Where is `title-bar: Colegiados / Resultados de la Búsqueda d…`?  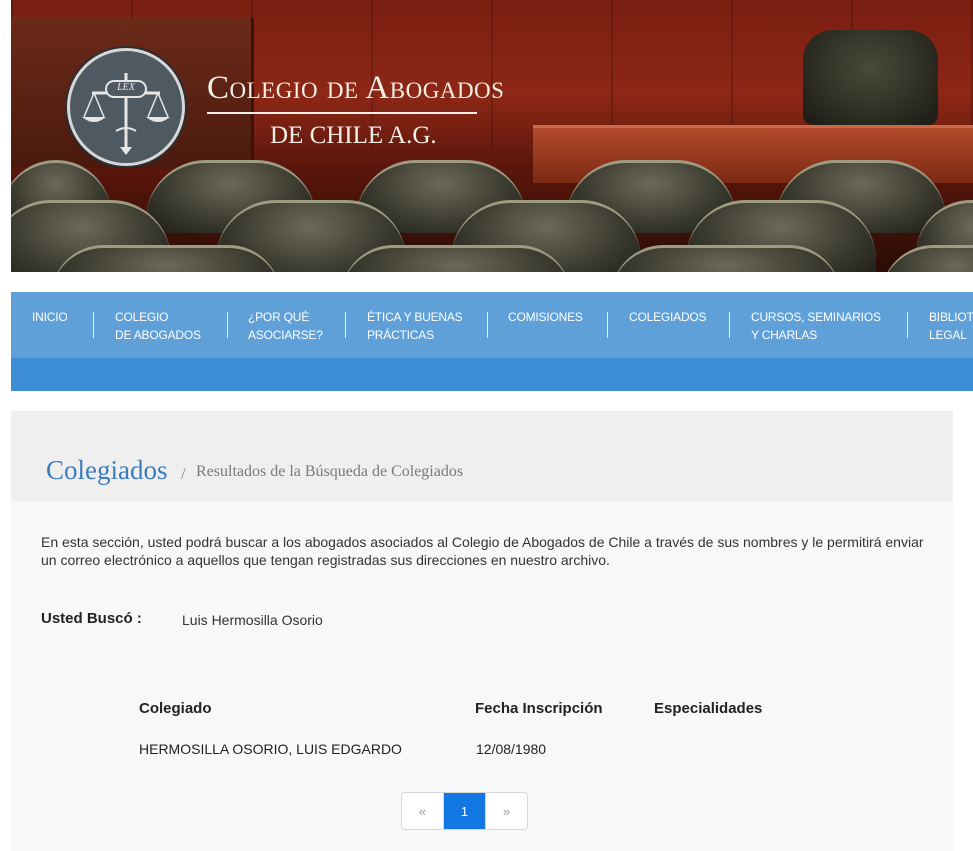 title-bar: Colegiados / Resultados de la Búsqueda d… is located at coordinates (482, 456).